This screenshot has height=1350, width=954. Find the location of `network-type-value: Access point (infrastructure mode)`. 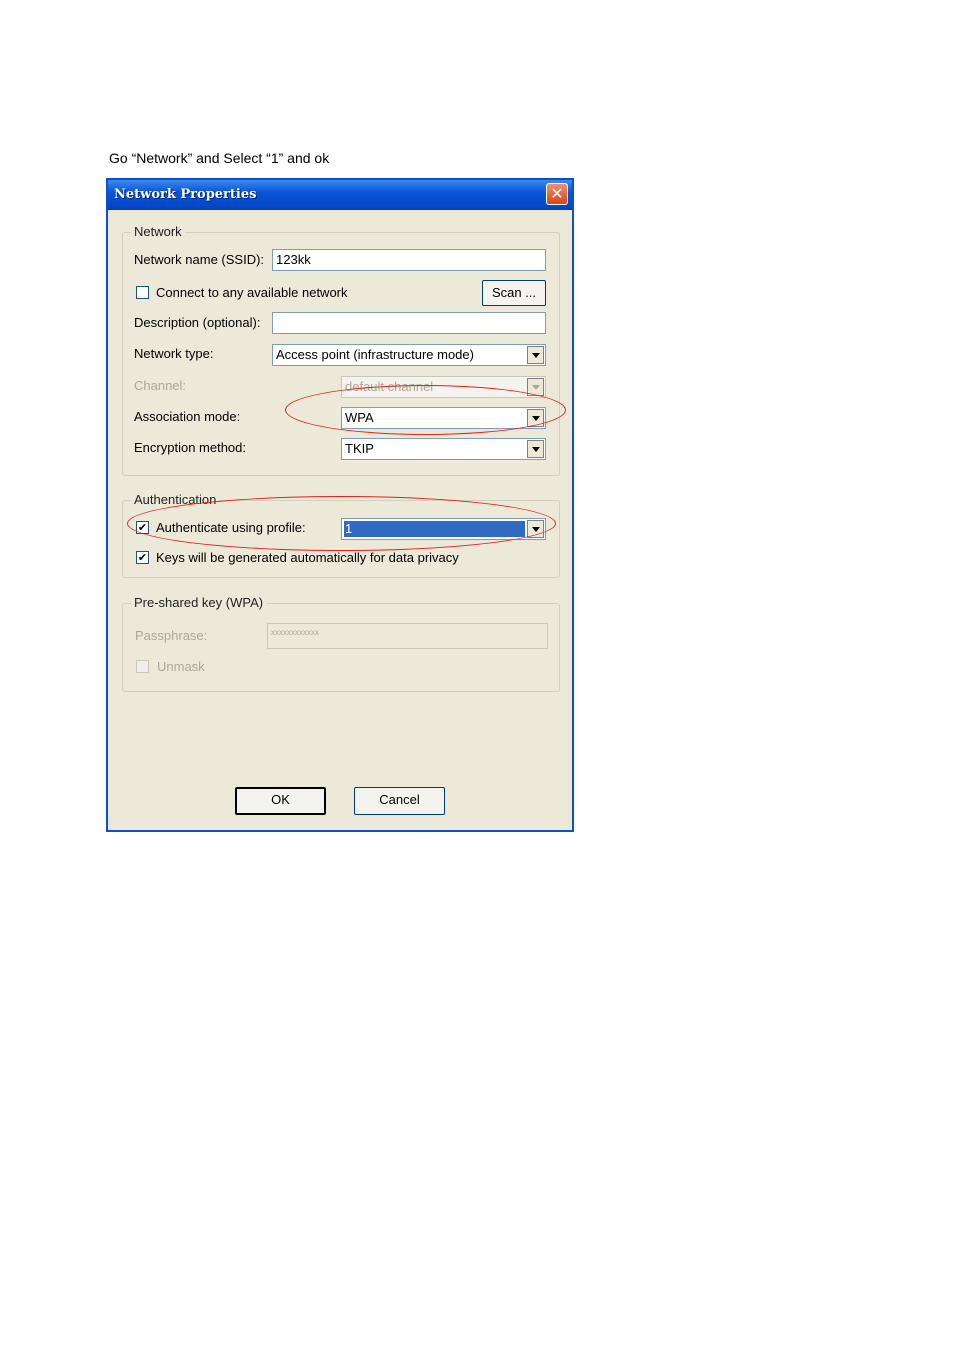

network-type-value: Access point (infrastructure mode) is located at coordinates (375, 354).